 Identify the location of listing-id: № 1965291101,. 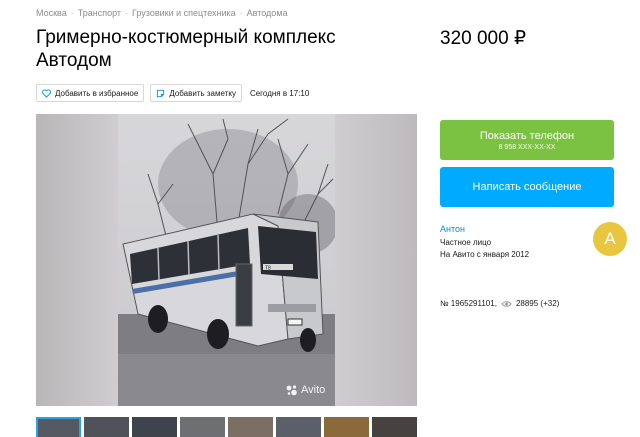
(468, 303).